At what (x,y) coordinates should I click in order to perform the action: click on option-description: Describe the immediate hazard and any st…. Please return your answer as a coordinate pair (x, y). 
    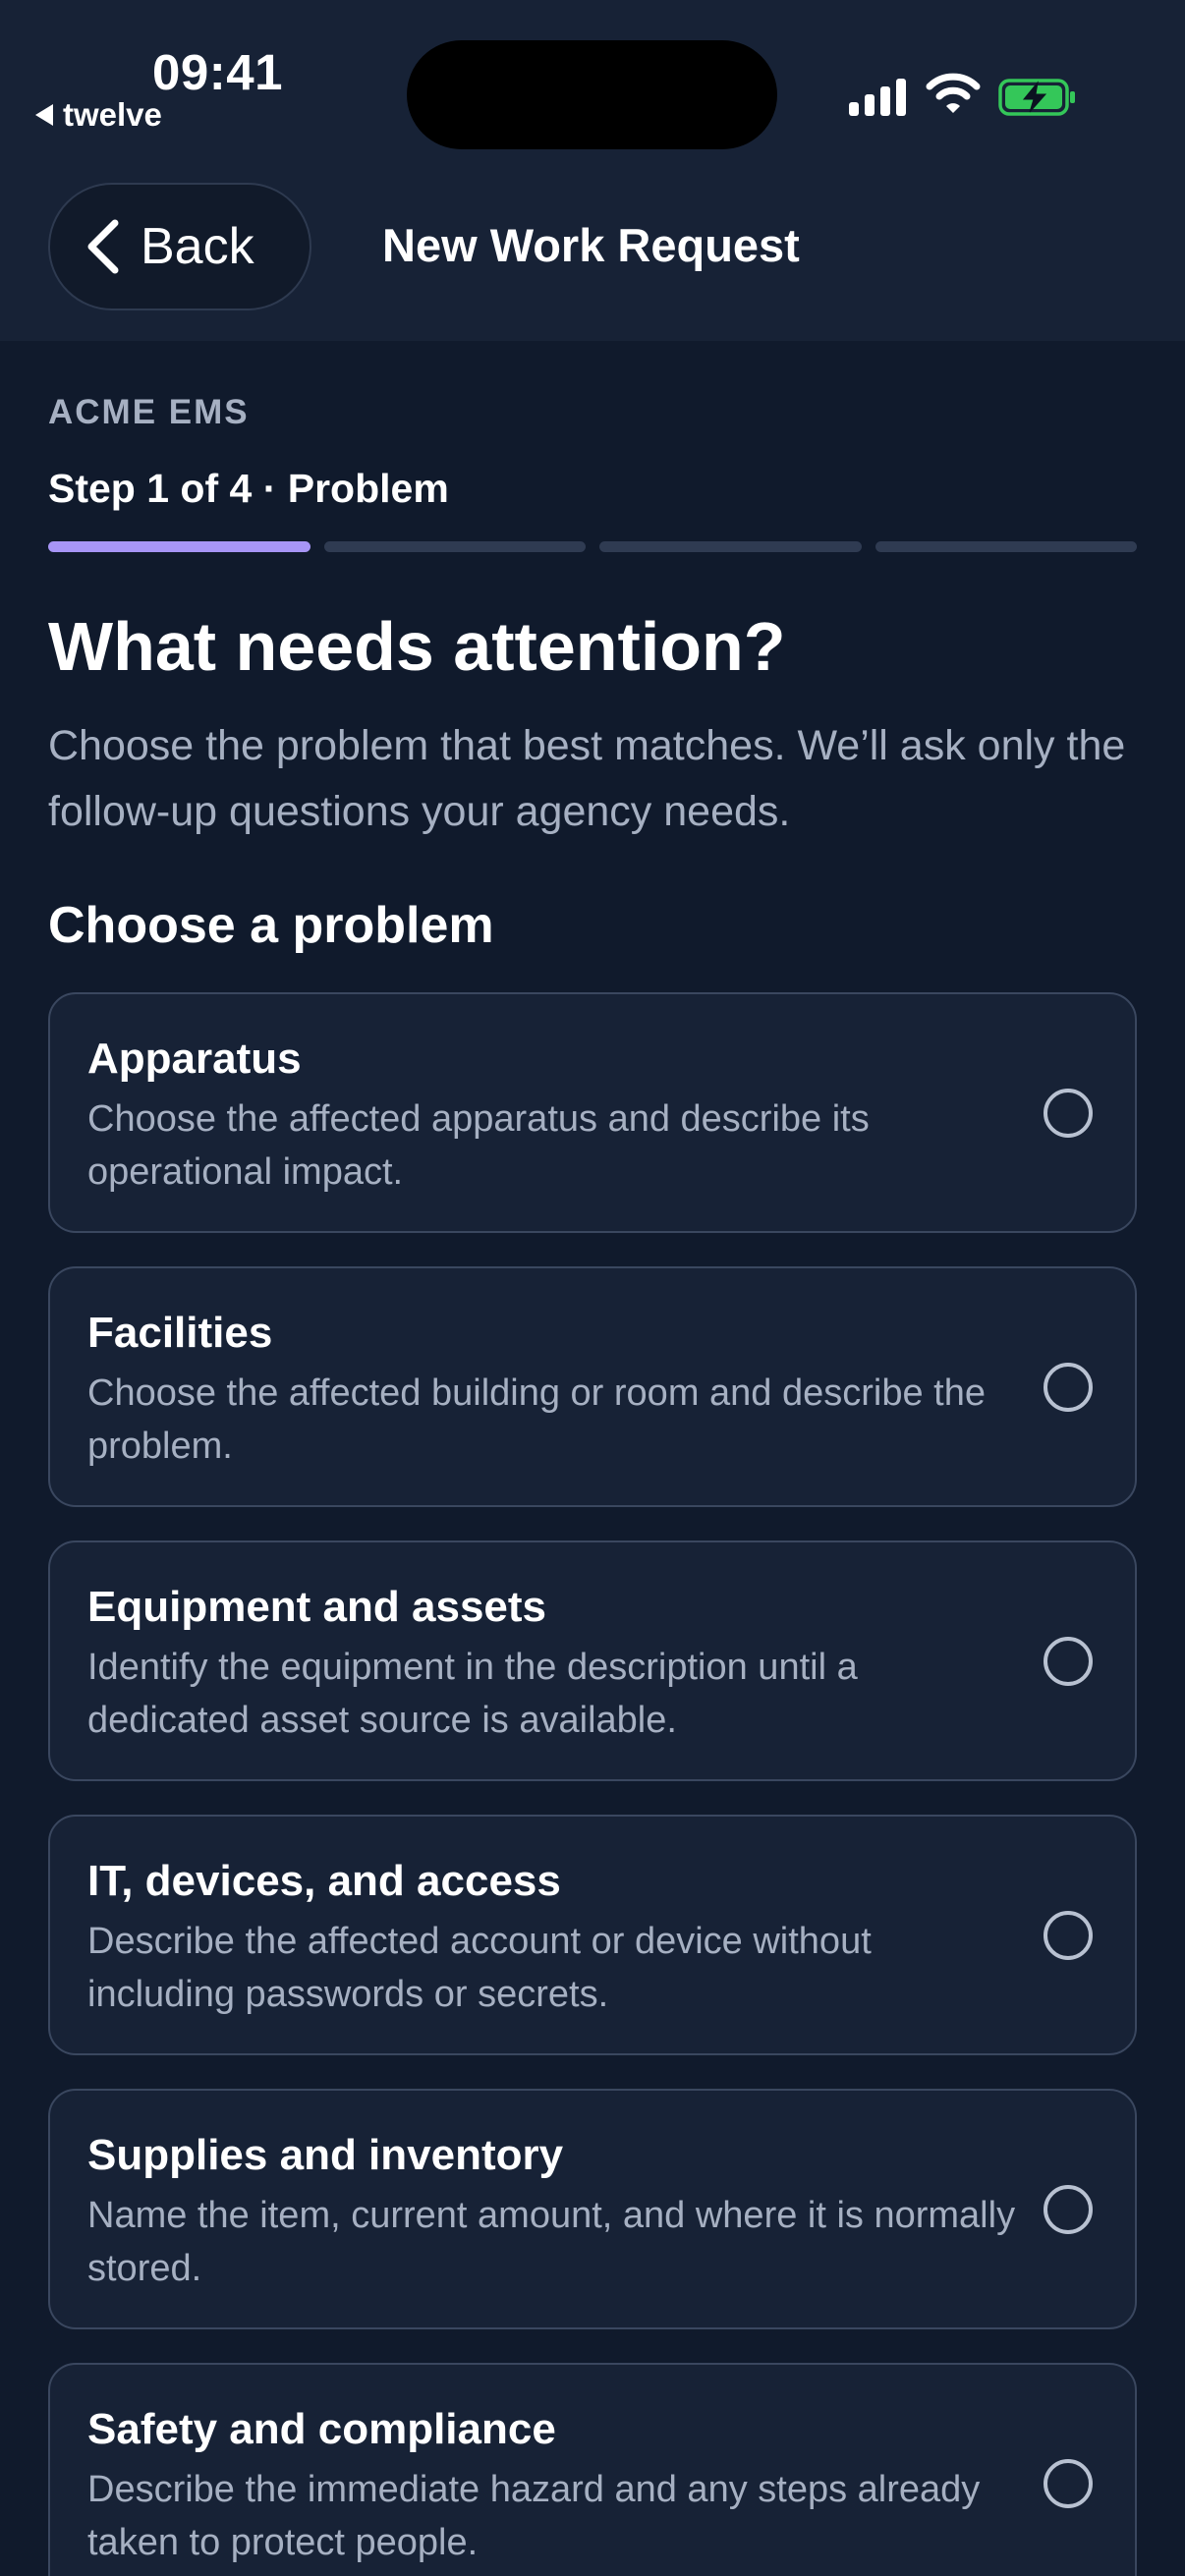
    Looking at the image, I should click on (534, 2516).